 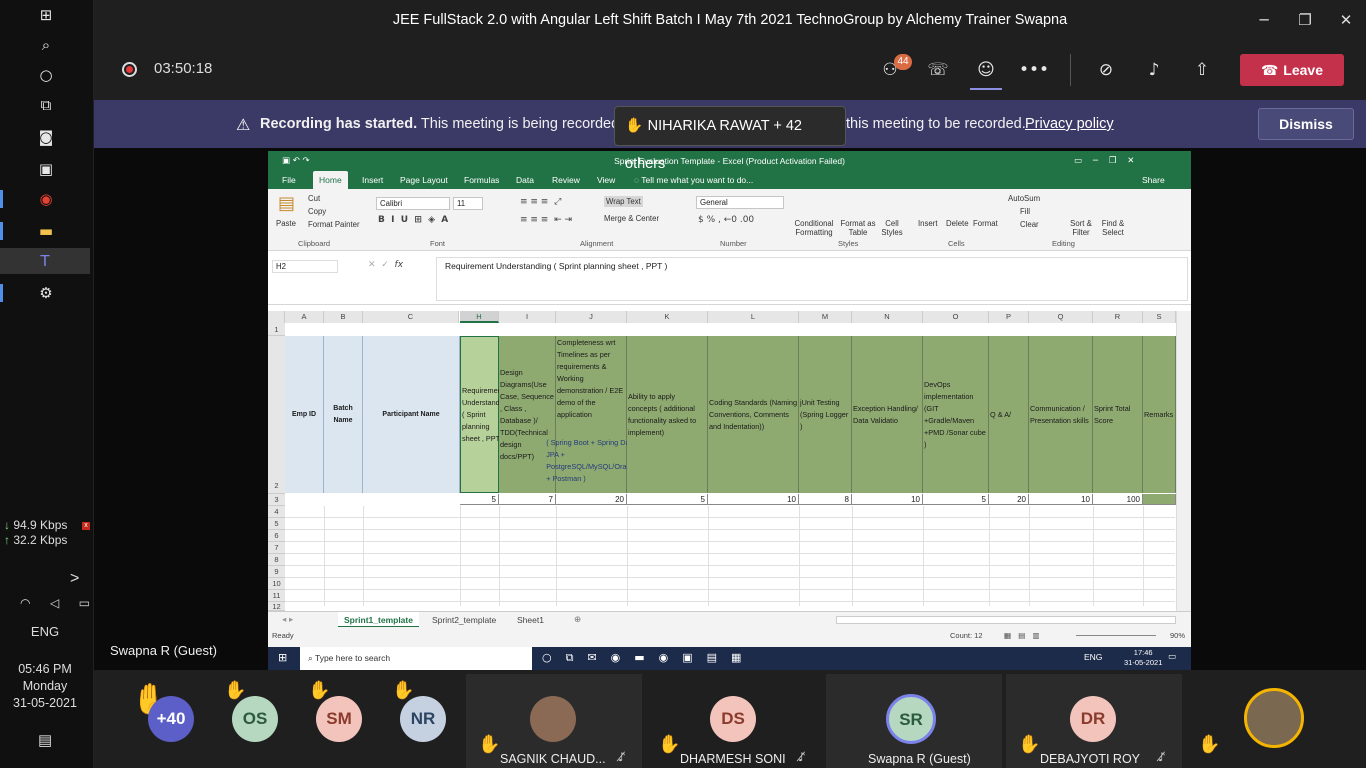 What do you see at coordinates (540, 202) in the screenshot?
I see `align-icons: ≡ ≡ ≡ ⤢` at bounding box center [540, 202].